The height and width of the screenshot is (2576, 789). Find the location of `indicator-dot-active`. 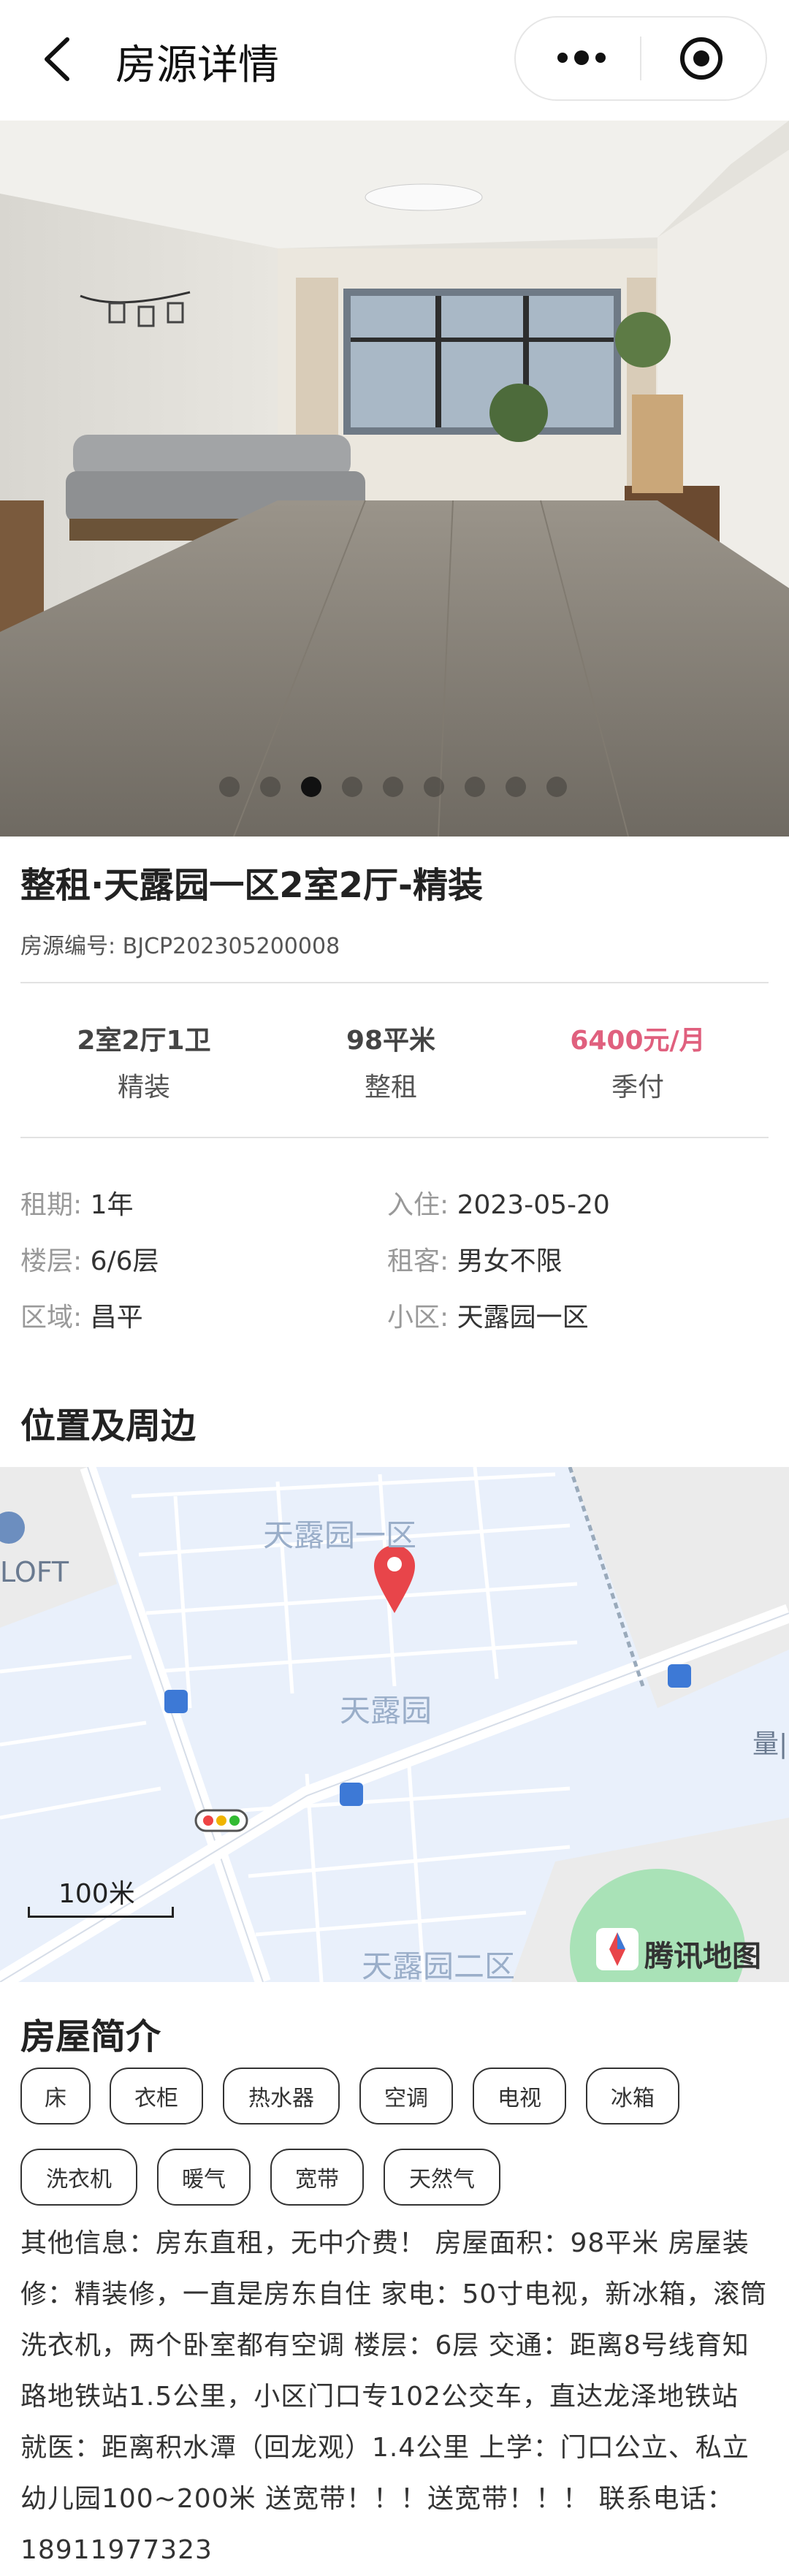

indicator-dot-active is located at coordinates (311, 787).